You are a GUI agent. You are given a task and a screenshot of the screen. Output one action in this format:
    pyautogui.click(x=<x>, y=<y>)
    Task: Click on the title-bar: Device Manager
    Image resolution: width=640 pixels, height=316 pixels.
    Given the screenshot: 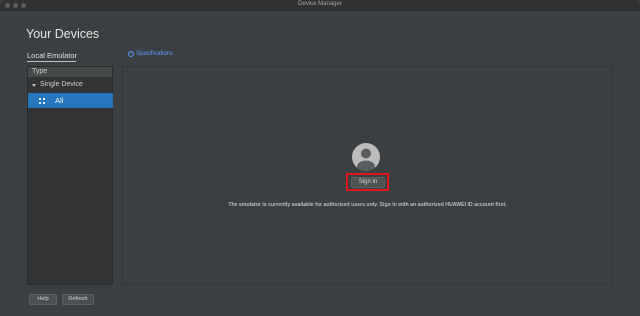 What is the action you would take?
    pyautogui.click(x=320, y=5)
    